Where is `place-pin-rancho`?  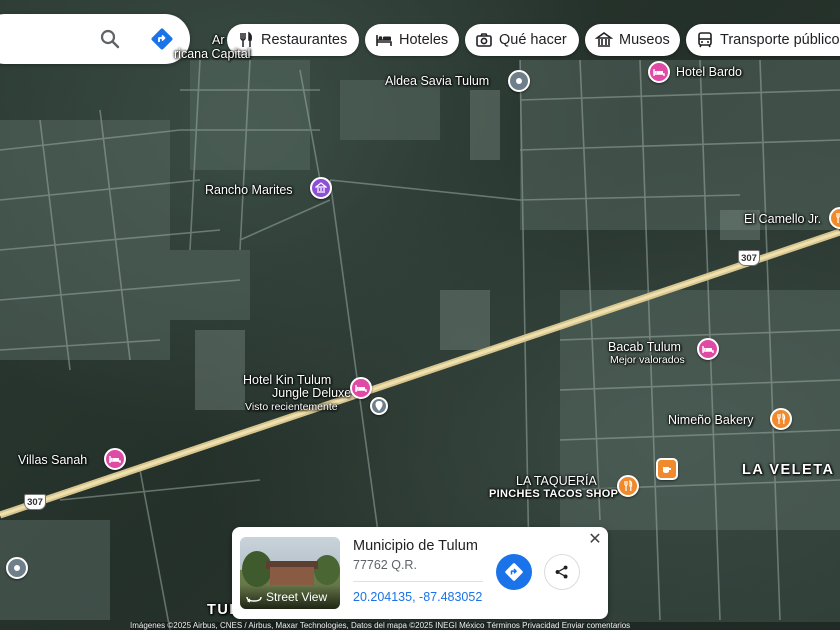
place-pin-rancho is located at coordinates (321, 188).